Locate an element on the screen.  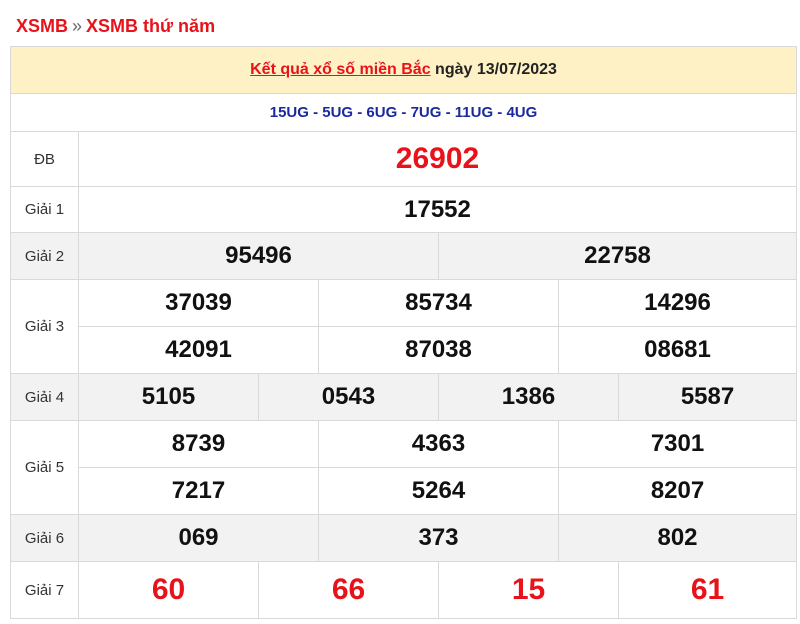
prize-number-g5: 8739 is located at coordinates (198, 444).